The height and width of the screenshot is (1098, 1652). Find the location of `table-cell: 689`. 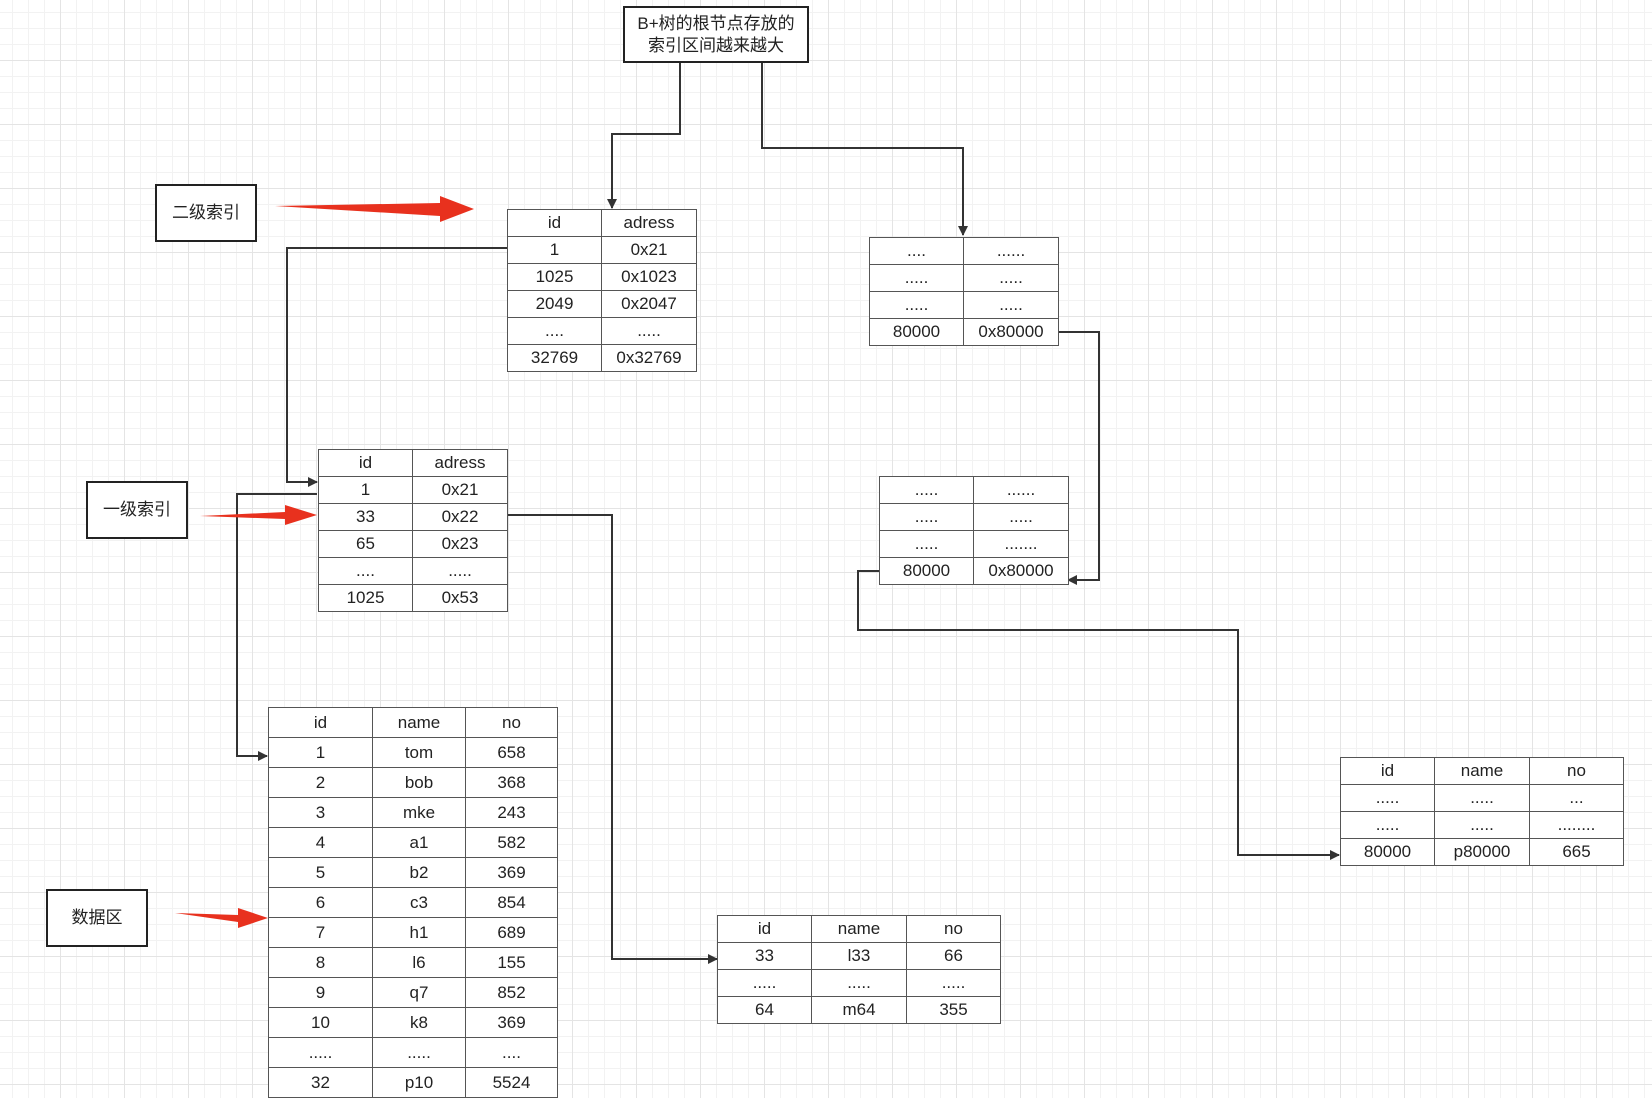

table-cell: 689 is located at coordinates (511, 932).